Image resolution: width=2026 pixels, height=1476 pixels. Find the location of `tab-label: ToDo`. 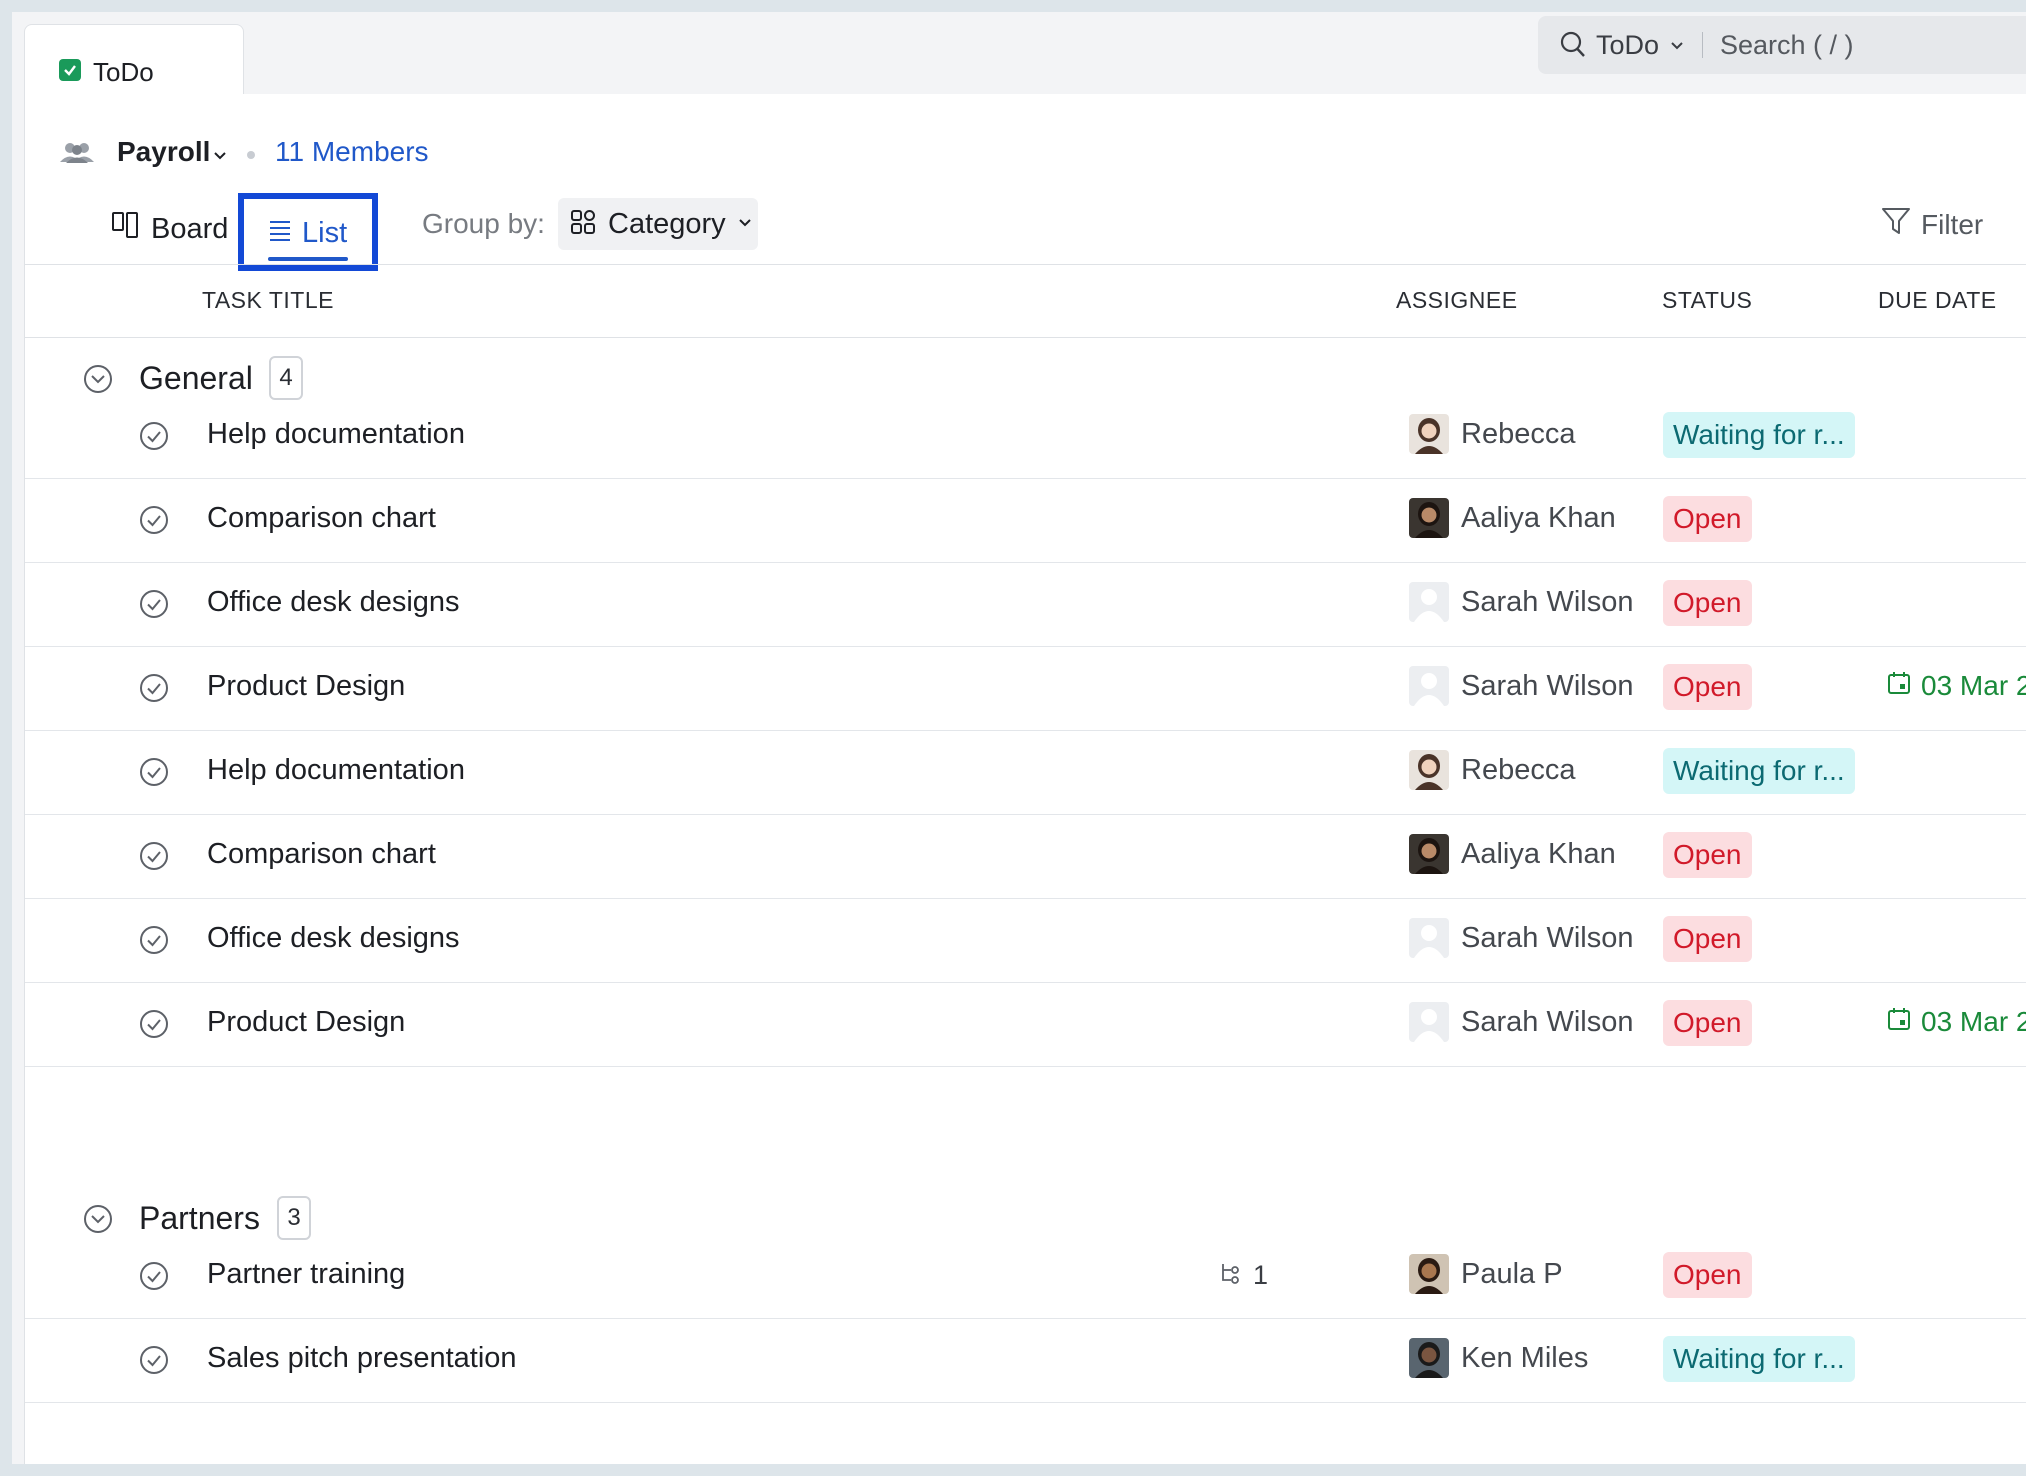

tab-label: ToDo is located at coordinates (123, 72).